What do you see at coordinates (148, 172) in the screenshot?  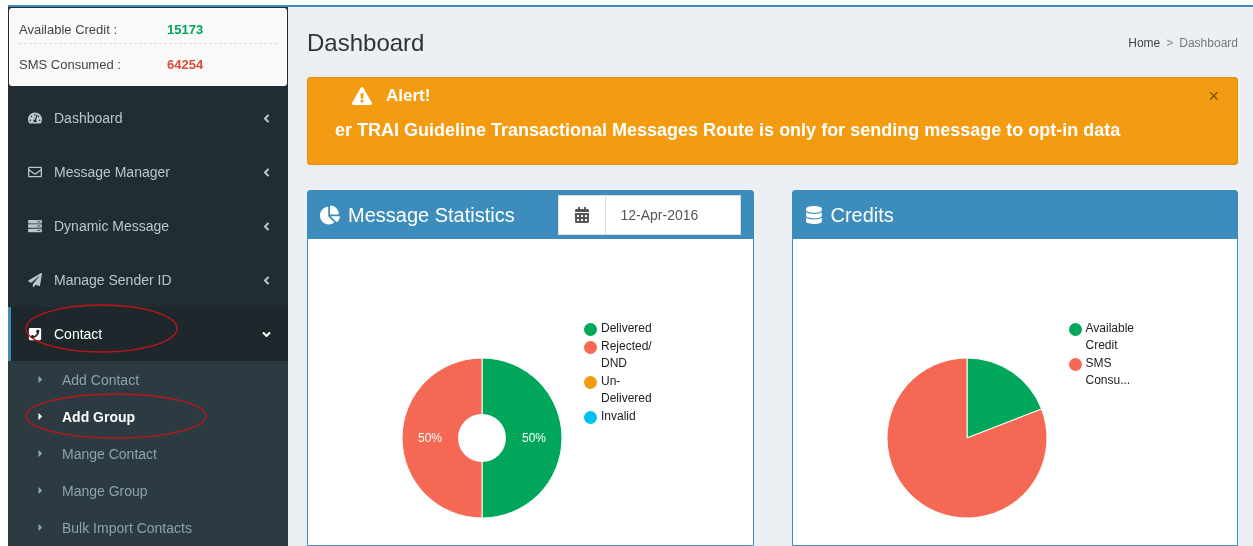 I see `sidebar-item: Message Manager` at bounding box center [148, 172].